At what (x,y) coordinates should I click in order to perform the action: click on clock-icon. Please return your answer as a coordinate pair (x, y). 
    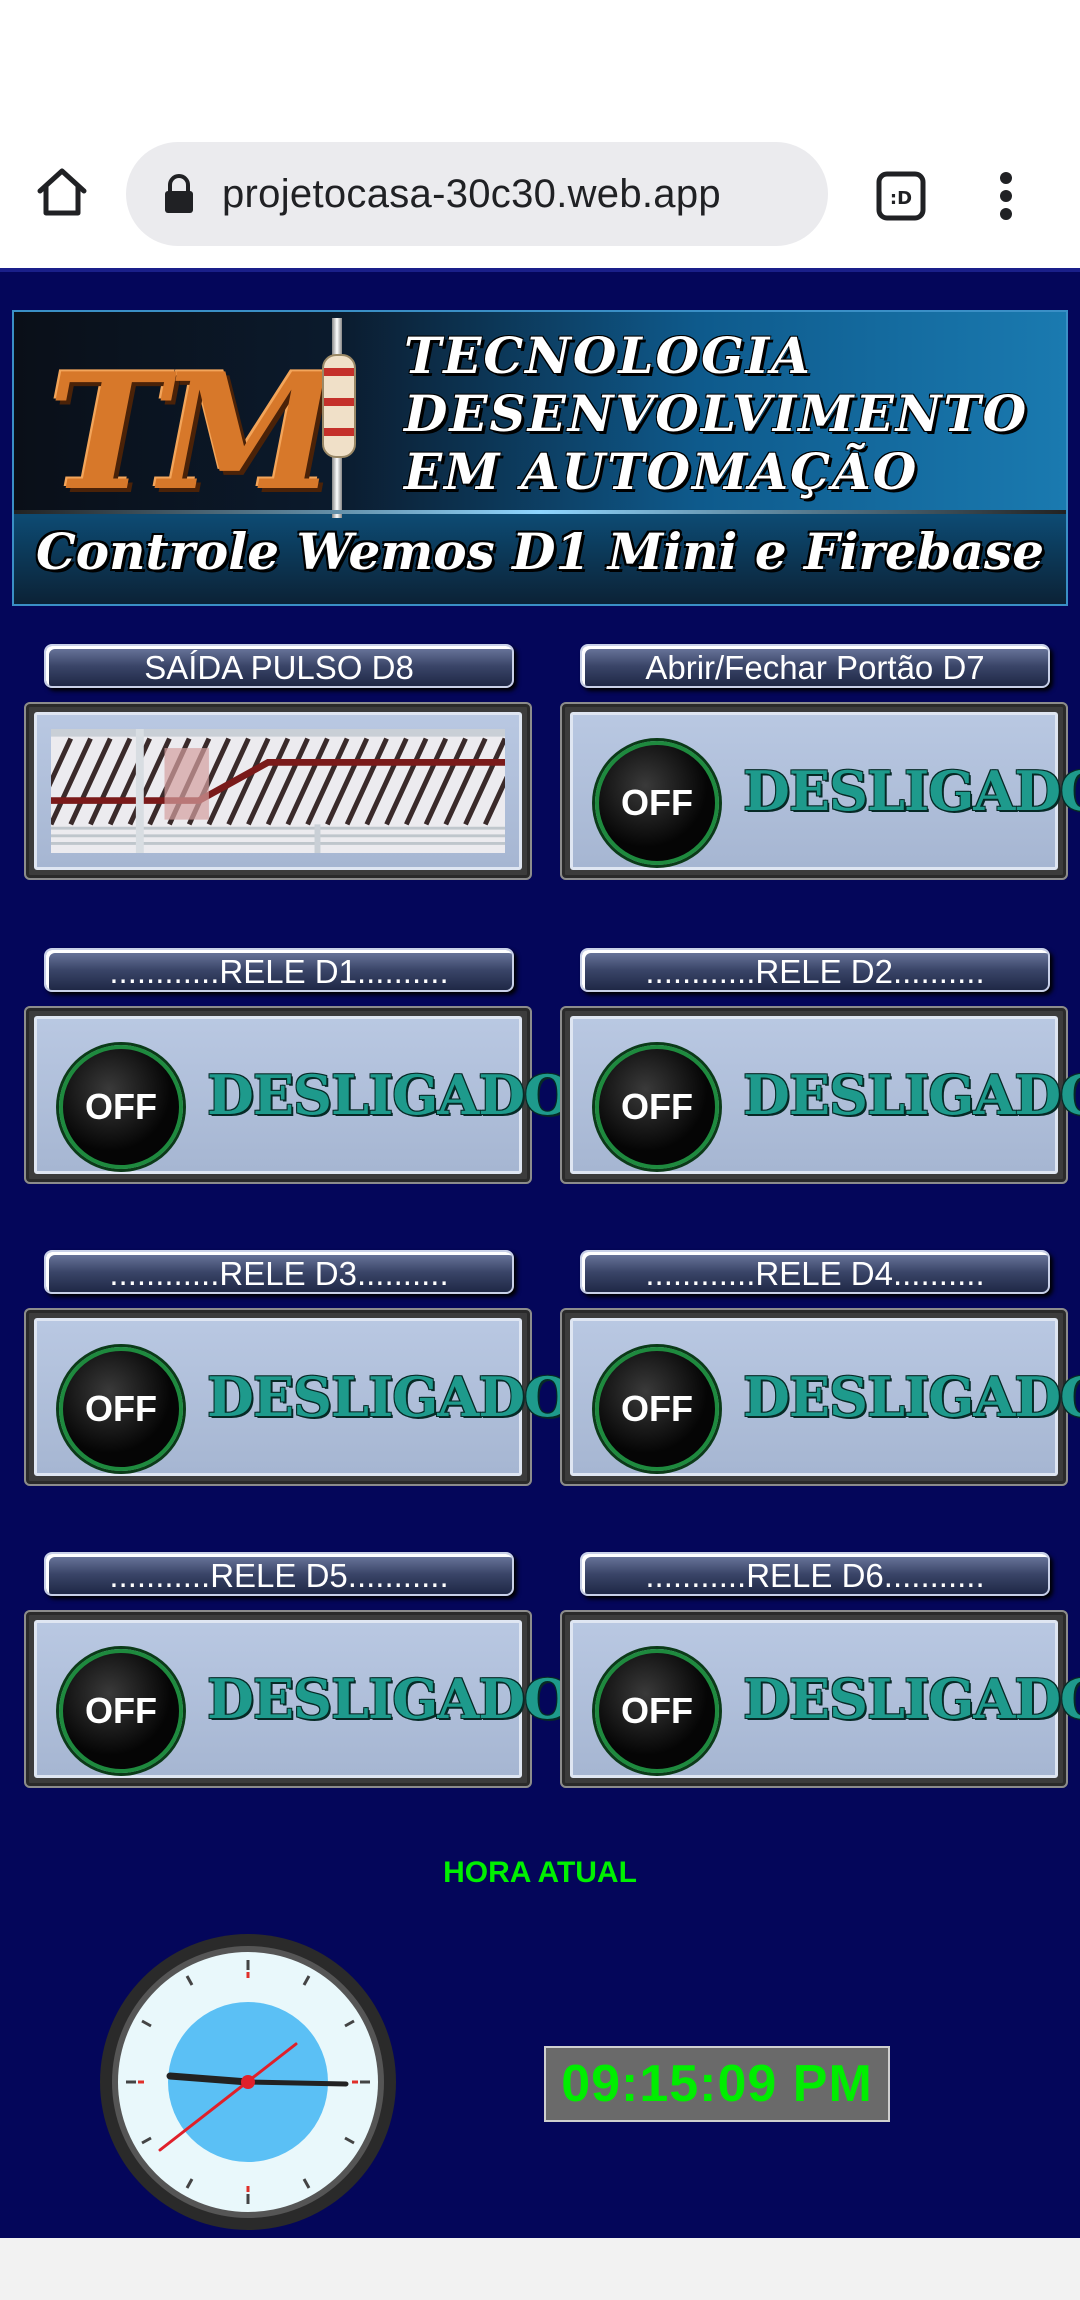
    Looking at the image, I should click on (248, 2082).